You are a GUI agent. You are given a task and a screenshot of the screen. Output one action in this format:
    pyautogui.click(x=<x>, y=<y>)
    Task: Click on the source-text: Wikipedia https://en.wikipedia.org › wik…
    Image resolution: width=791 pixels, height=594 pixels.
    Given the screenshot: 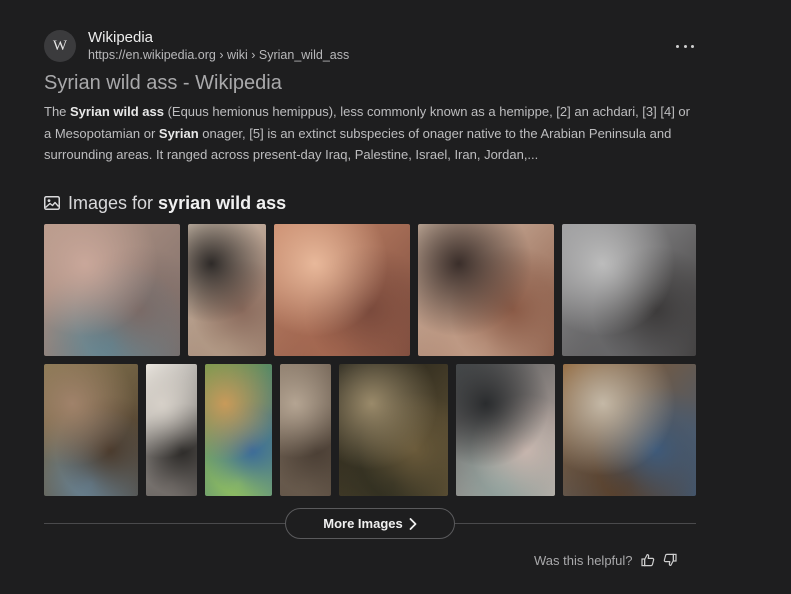 What is the action you would take?
    pyautogui.click(x=218, y=46)
    